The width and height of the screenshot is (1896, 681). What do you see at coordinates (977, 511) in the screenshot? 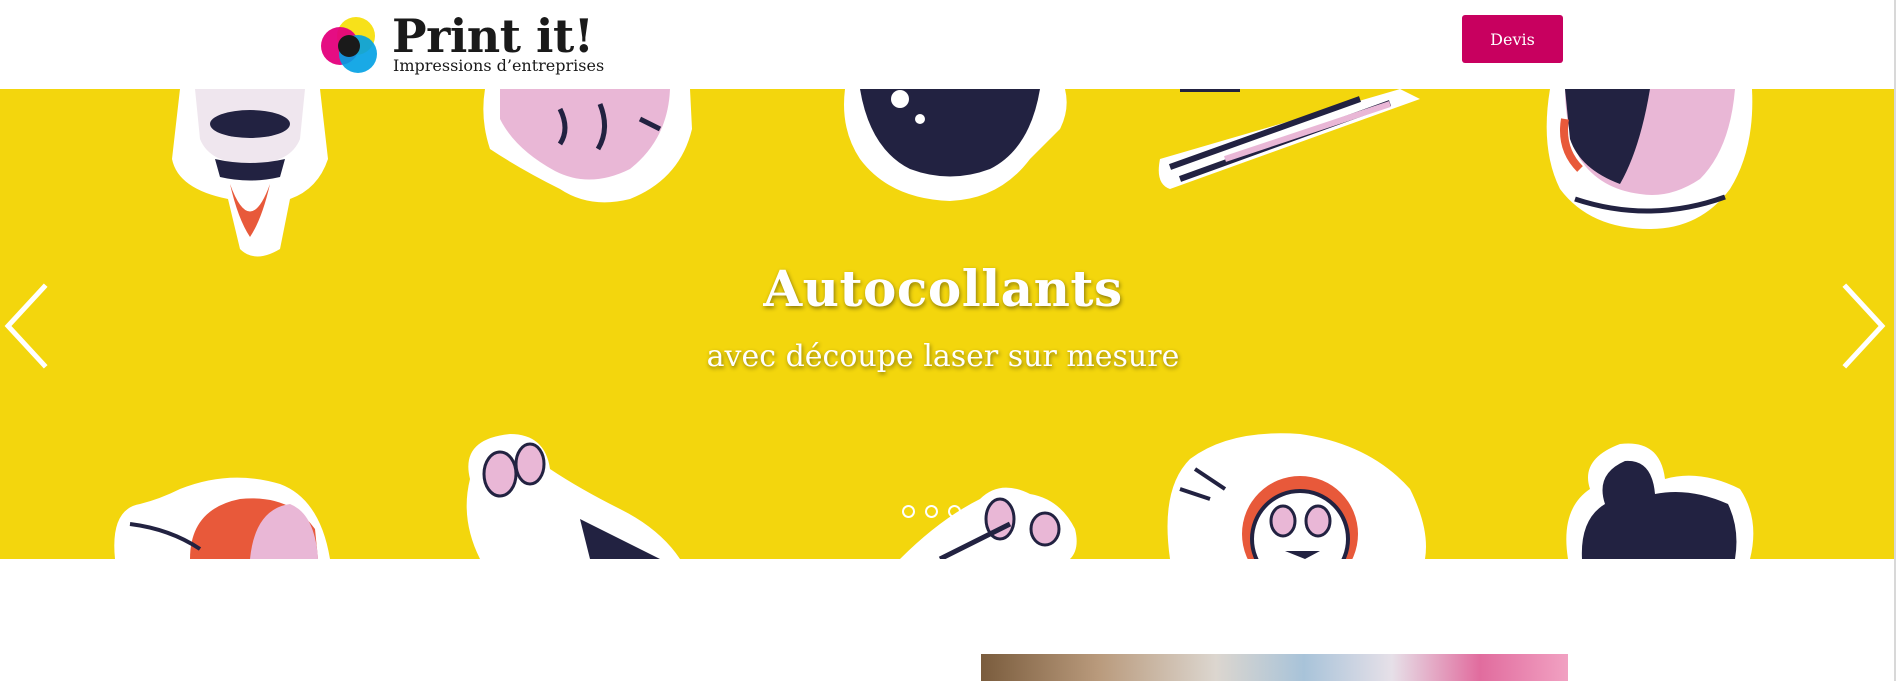
I see `carousel-dot-active` at bounding box center [977, 511].